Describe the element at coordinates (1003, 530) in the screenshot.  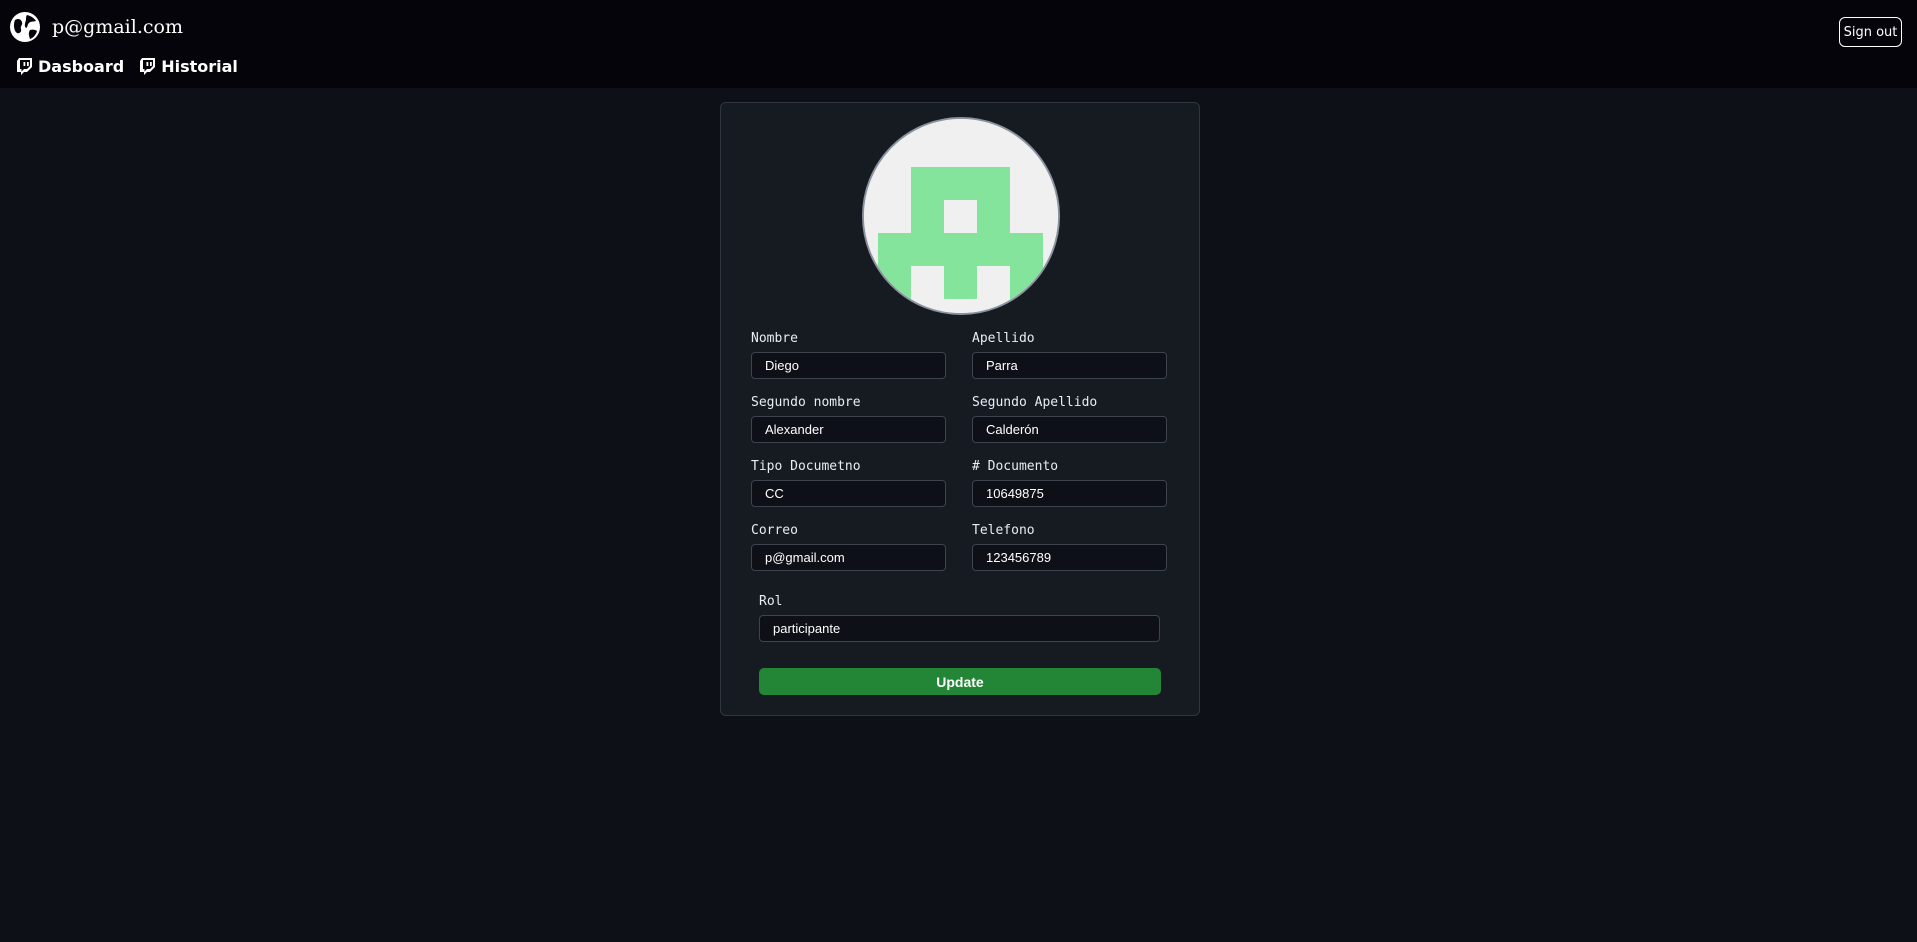
I see `telefono-label: Telefono` at that location.